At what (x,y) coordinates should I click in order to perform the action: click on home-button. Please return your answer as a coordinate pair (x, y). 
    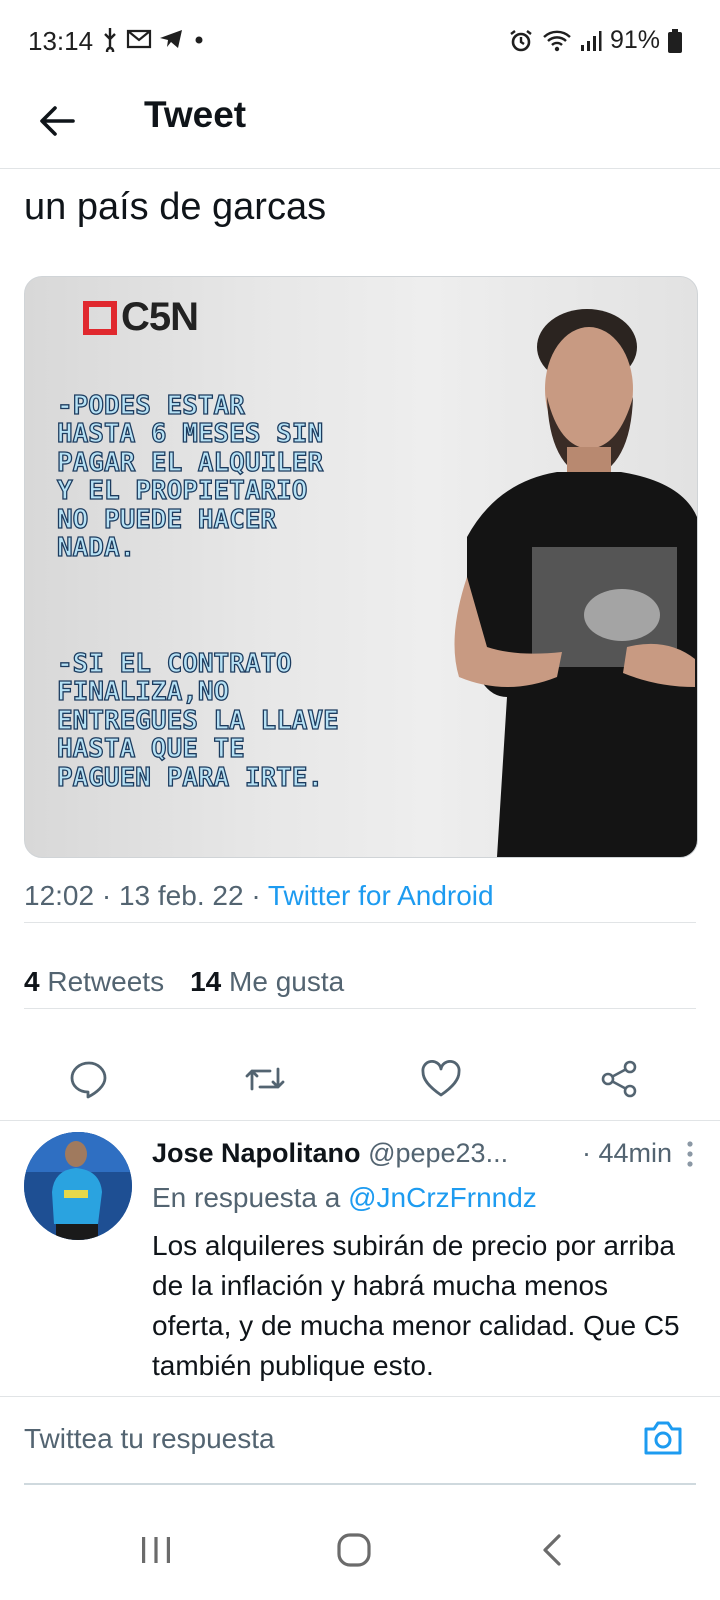
    Looking at the image, I should click on (354, 1550).